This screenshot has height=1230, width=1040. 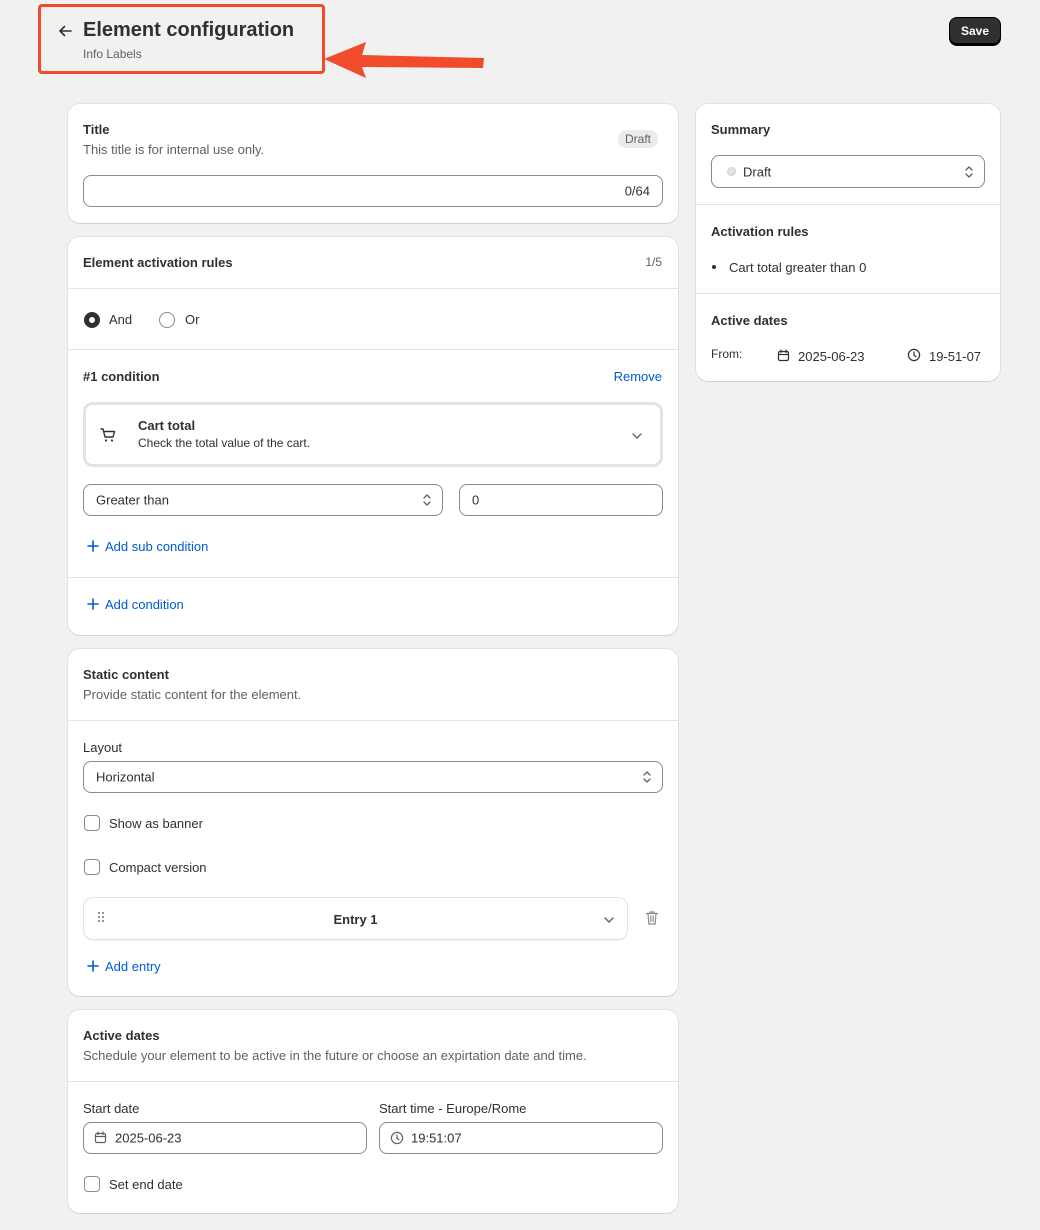 What do you see at coordinates (225, 1138) in the screenshot?
I see `start-date-input: 2025-06-23` at bounding box center [225, 1138].